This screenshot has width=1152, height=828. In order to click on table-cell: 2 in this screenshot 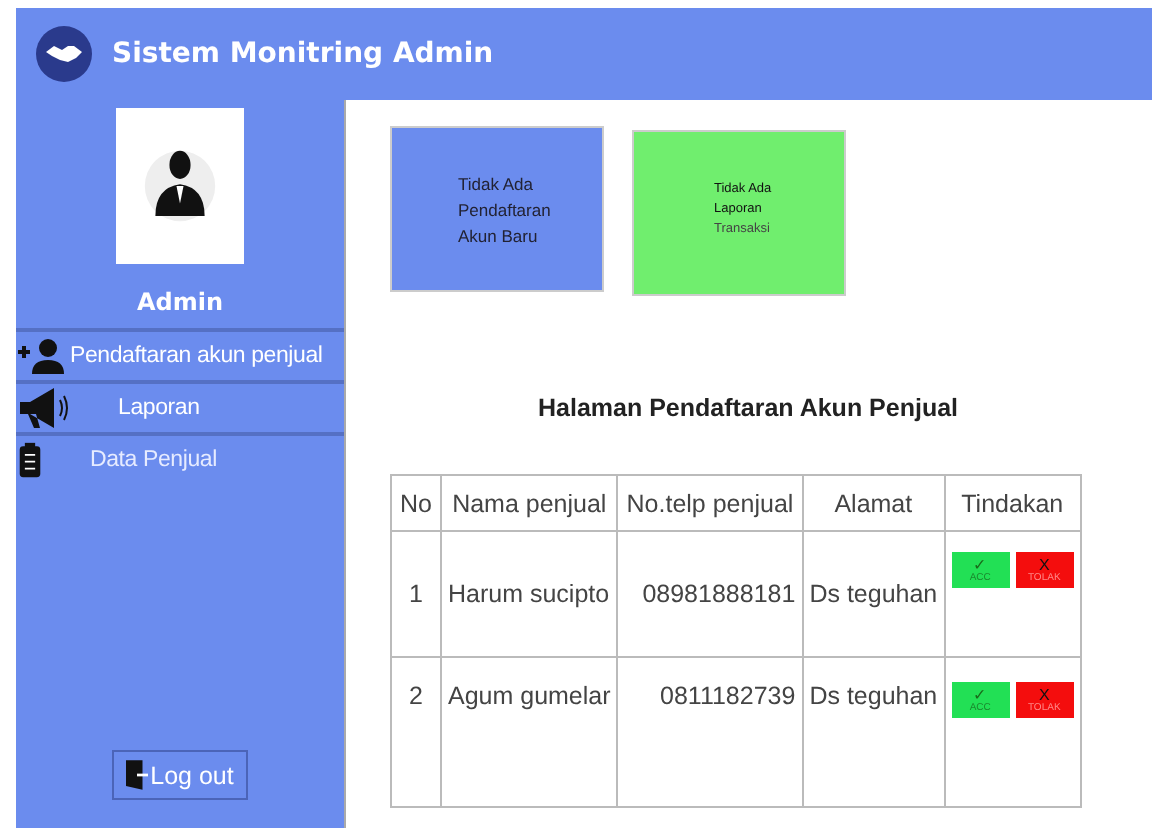, I will do `click(416, 732)`.